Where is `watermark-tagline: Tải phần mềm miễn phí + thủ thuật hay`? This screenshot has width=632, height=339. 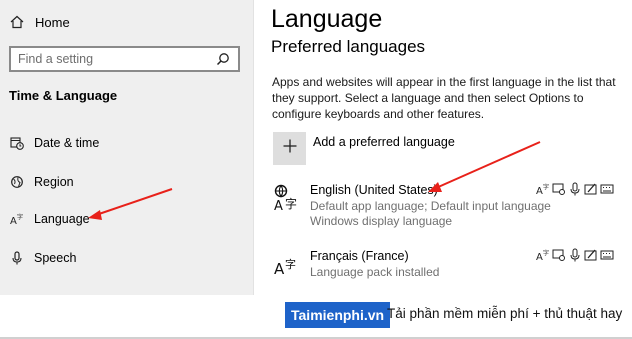
watermark-tagline: Tải phần mềm miễn phí + thủ thuật hay is located at coordinates (505, 313).